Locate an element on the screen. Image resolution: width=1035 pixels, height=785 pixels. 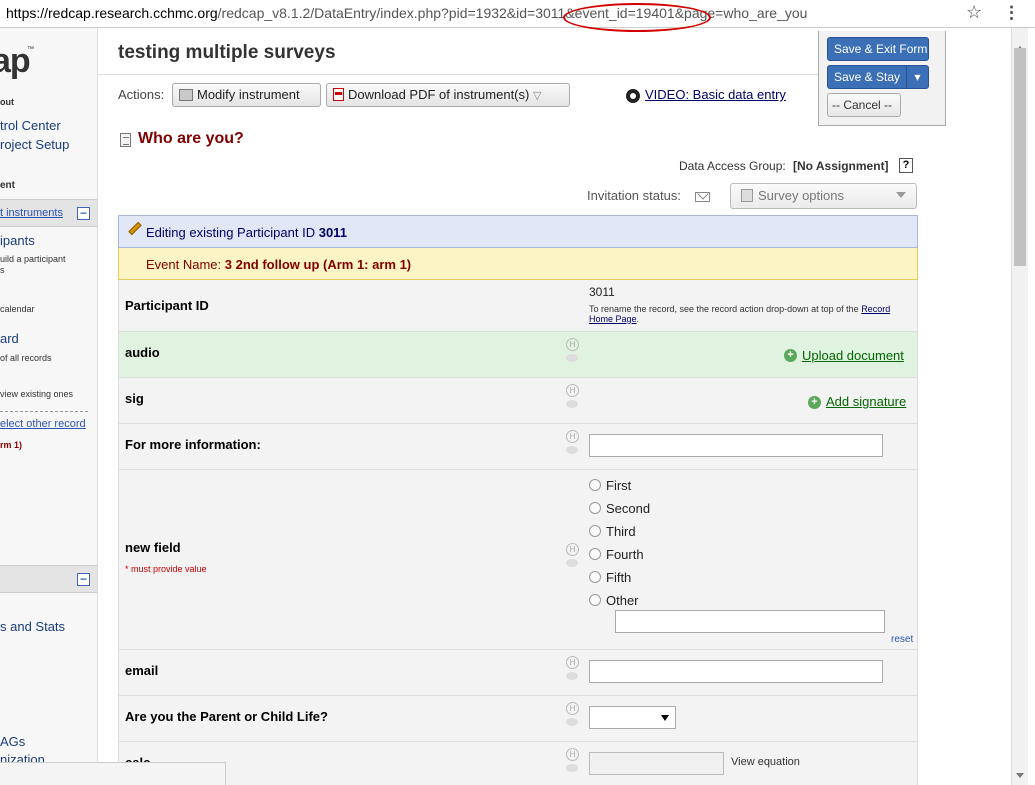
instrument-title: Who are you? is located at coordinates (191, 138).